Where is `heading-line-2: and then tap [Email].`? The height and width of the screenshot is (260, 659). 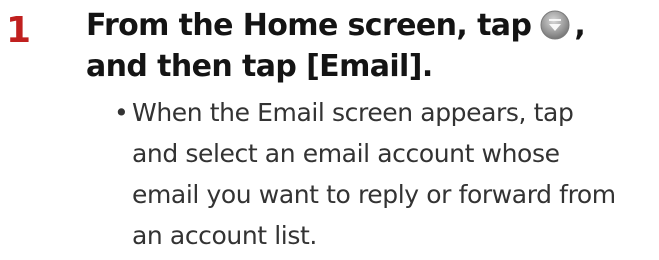 heading-line-2: and then tap [Email]. is located at coordinates (259, 66).